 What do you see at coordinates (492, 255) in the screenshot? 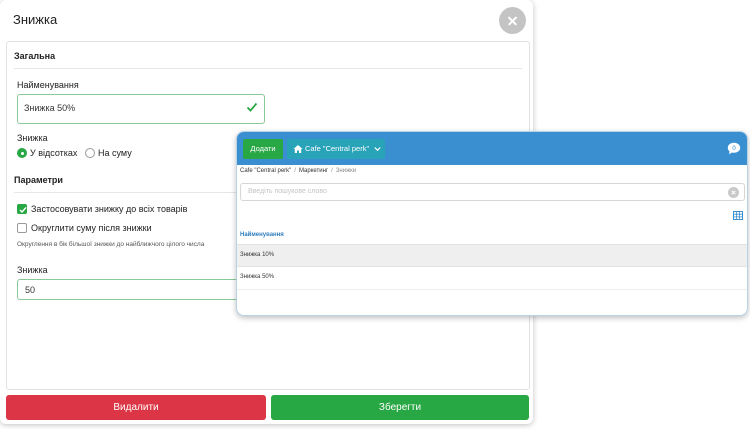
I see `table-row: Знижка 10%` at bounding box center [492, 255].